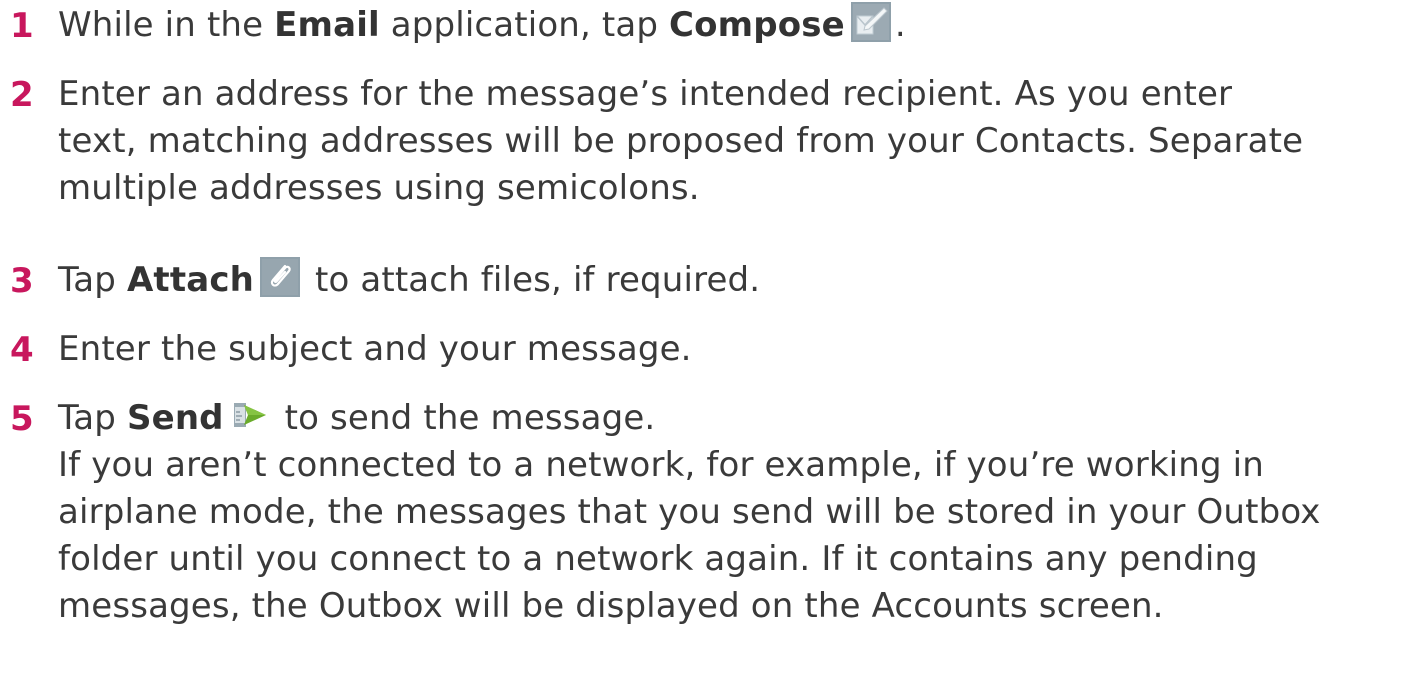 This screenshot has width=1401, height=673. What do you see at coordinates (22, 419) in the screenshot?
I see `step-number: 5` at bounding box center [22, 419].